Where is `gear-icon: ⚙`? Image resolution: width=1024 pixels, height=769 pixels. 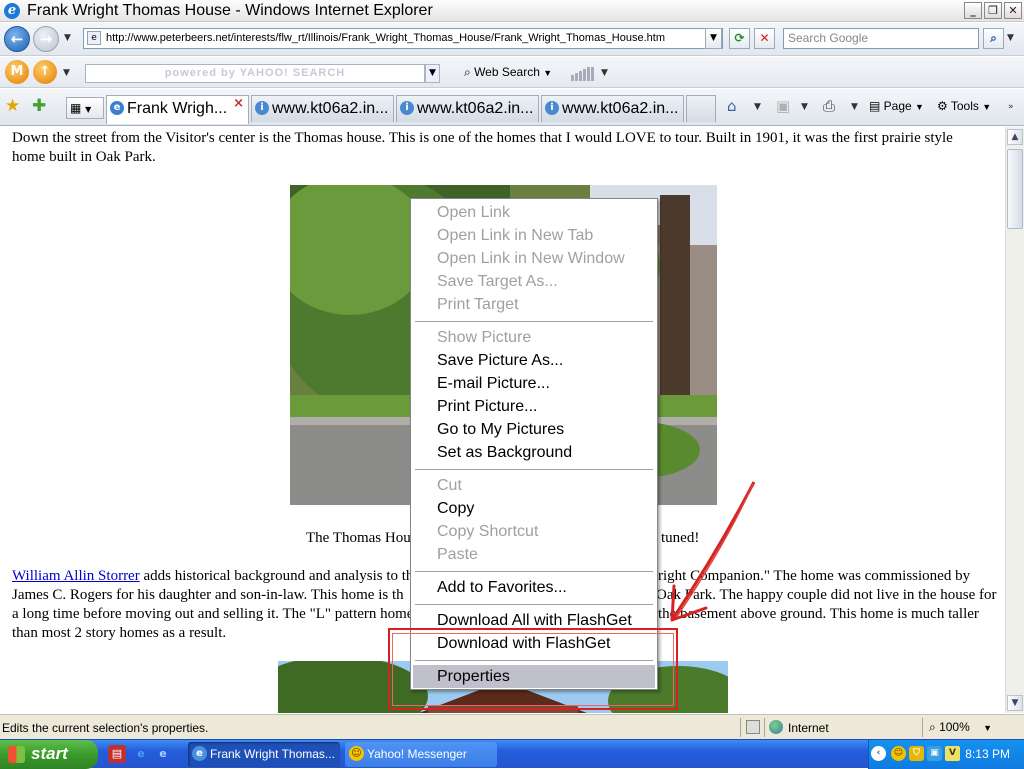
gear-icon: ⚙ is located at coordinates (944, 106).